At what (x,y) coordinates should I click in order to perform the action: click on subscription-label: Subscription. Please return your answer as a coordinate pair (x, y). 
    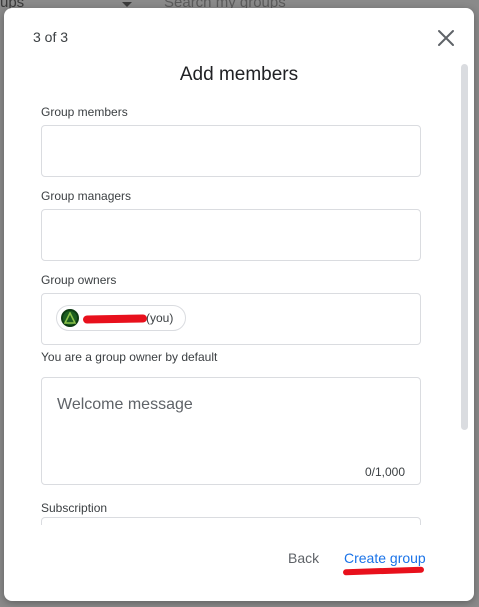
    Looking at the image, I should click on (74, 508).